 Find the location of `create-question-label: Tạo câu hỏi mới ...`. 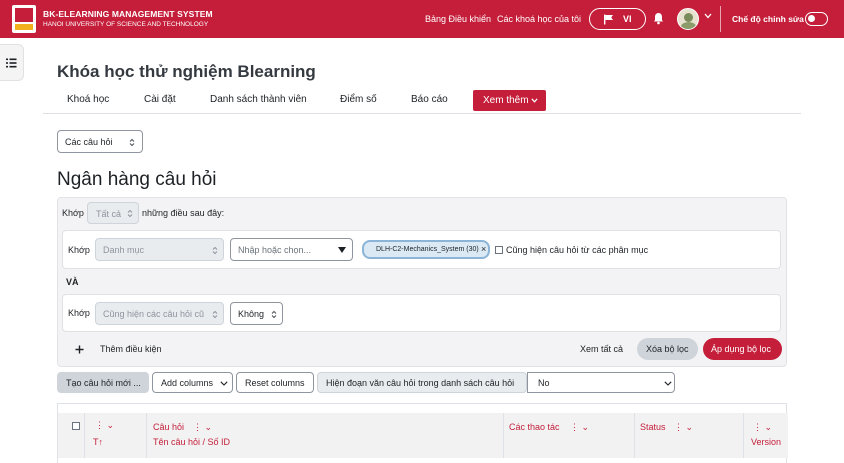

create-question-label: Tạo câu hỏi mới ... is located at coordinates (103, 383).